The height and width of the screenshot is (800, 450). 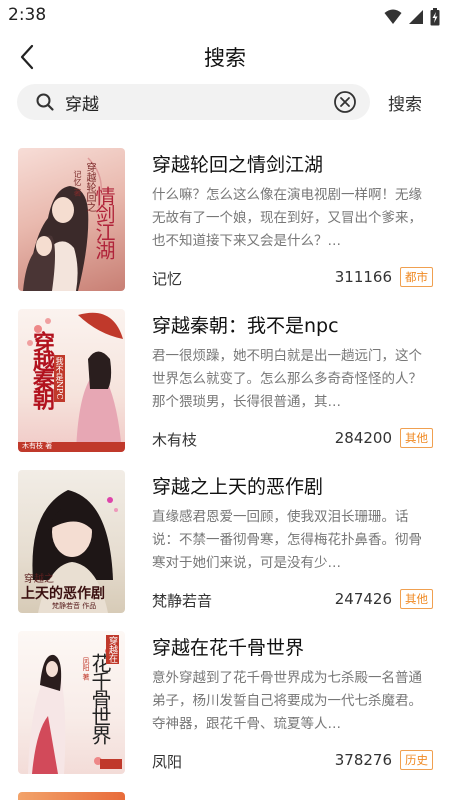 I want to click on book-title: 穿越秦朝：我不是npc, so click(x=245, y=326).